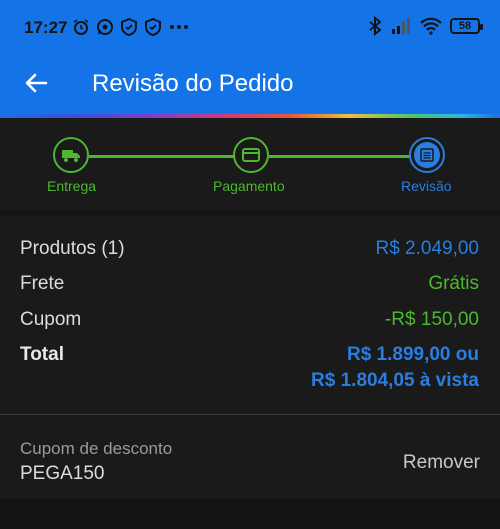  I want to click on list-icon, so click(427, 155).